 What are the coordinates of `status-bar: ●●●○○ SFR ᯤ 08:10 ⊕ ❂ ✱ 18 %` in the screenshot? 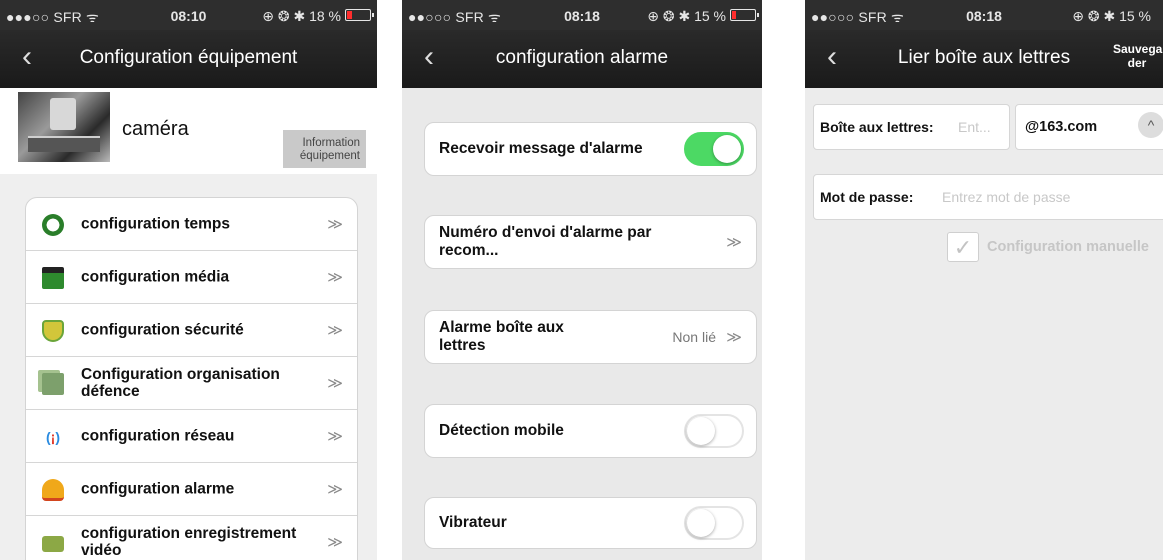 It's located at (188, 15).